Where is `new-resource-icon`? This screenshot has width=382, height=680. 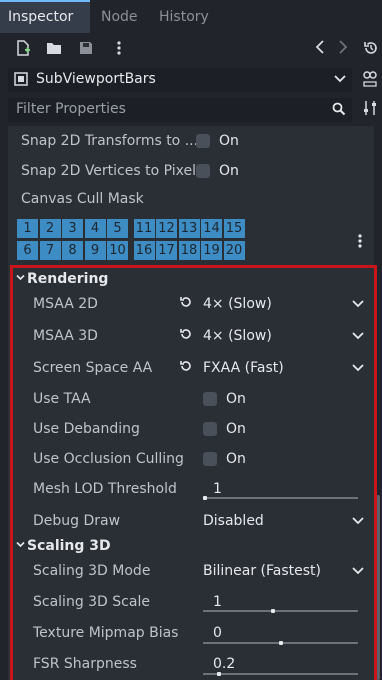
new-resource-icon is located at coordinates (23, 49).